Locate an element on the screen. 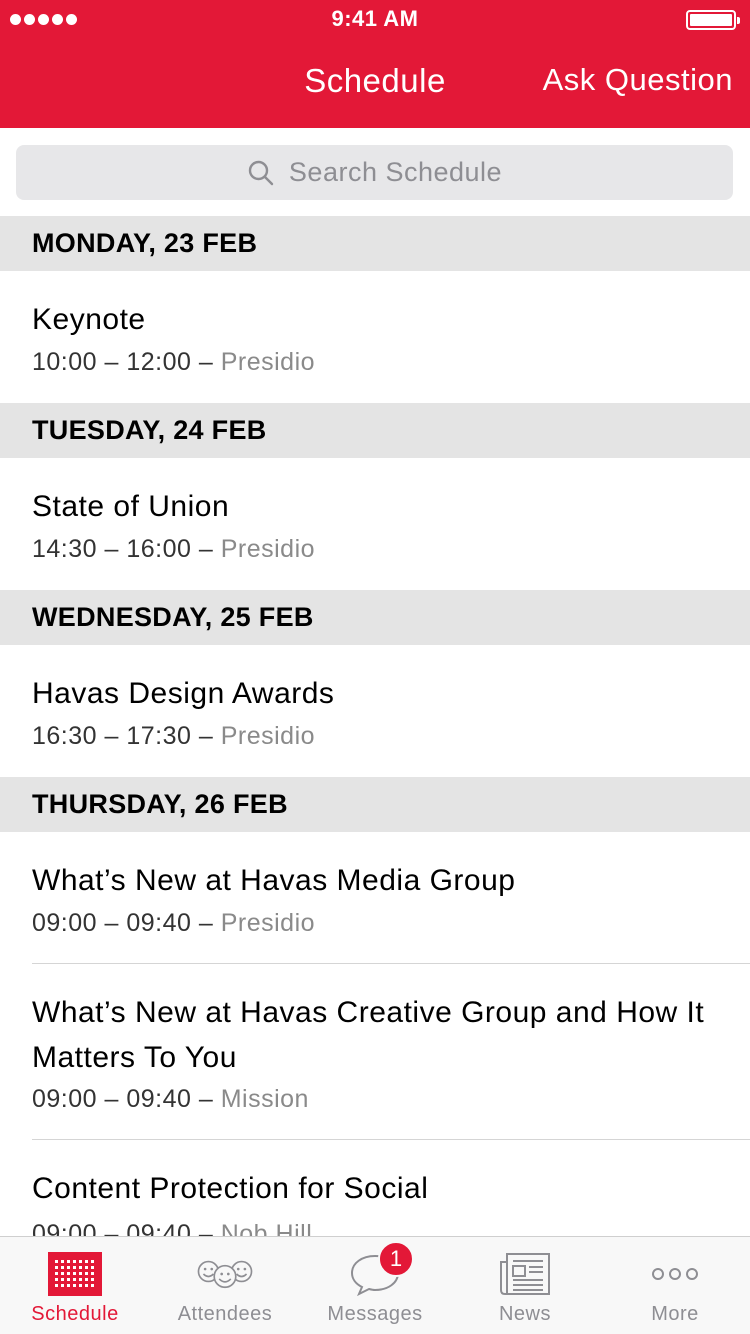 This screenshot has height=1334, width=750. app-header: 9:41 AM Schedule Ask Question is located at coordinates (375, 64).